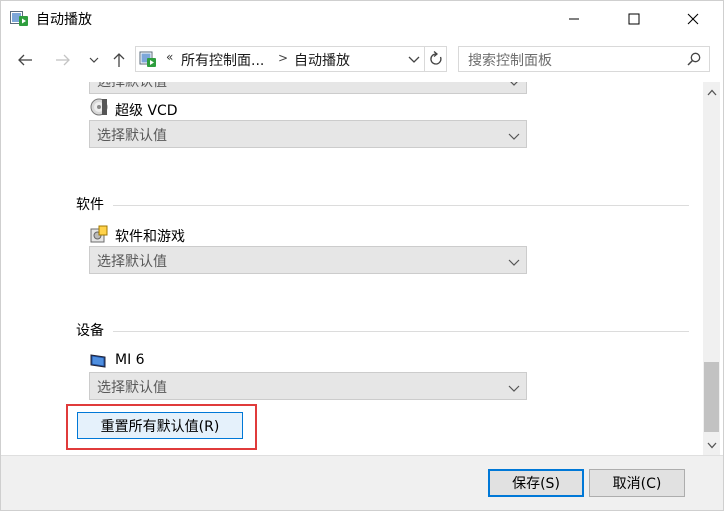 Image resolution: width=724 pixels, height=511 pixels. What do you see at coordinates (308, 386) in the screenshot?
I see `mi6-select: 选择默认值` at bounding box center [308, 386].